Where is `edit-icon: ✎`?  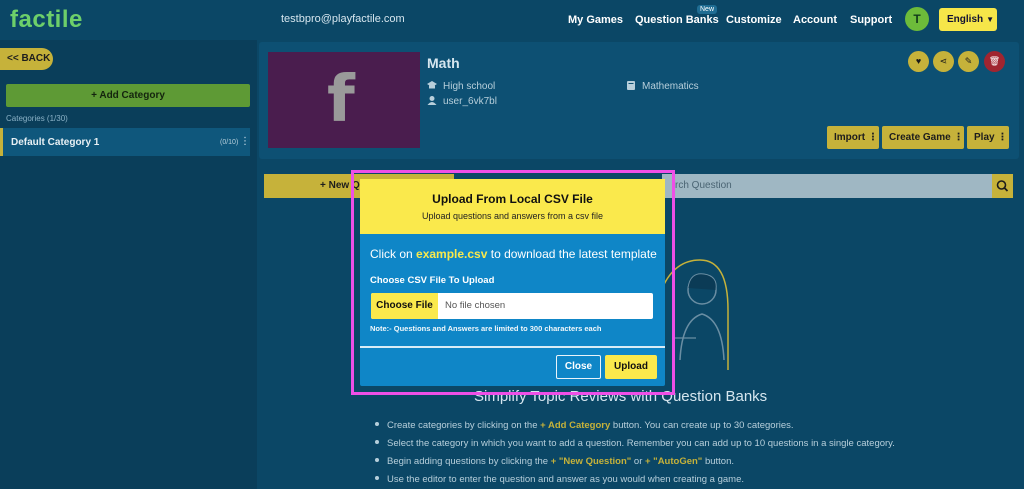 edit-icon: ✎ is located at coordinates (968, 61).